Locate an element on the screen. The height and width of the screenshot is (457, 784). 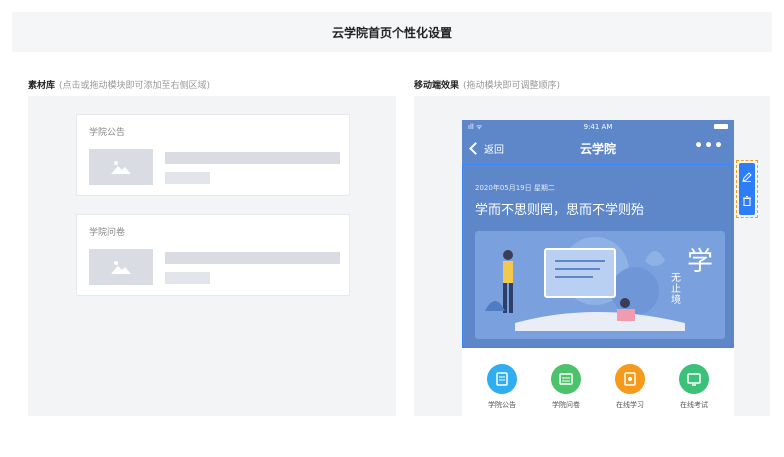
hero-banner: 学 无止境 is located at coordinates (600, 285).